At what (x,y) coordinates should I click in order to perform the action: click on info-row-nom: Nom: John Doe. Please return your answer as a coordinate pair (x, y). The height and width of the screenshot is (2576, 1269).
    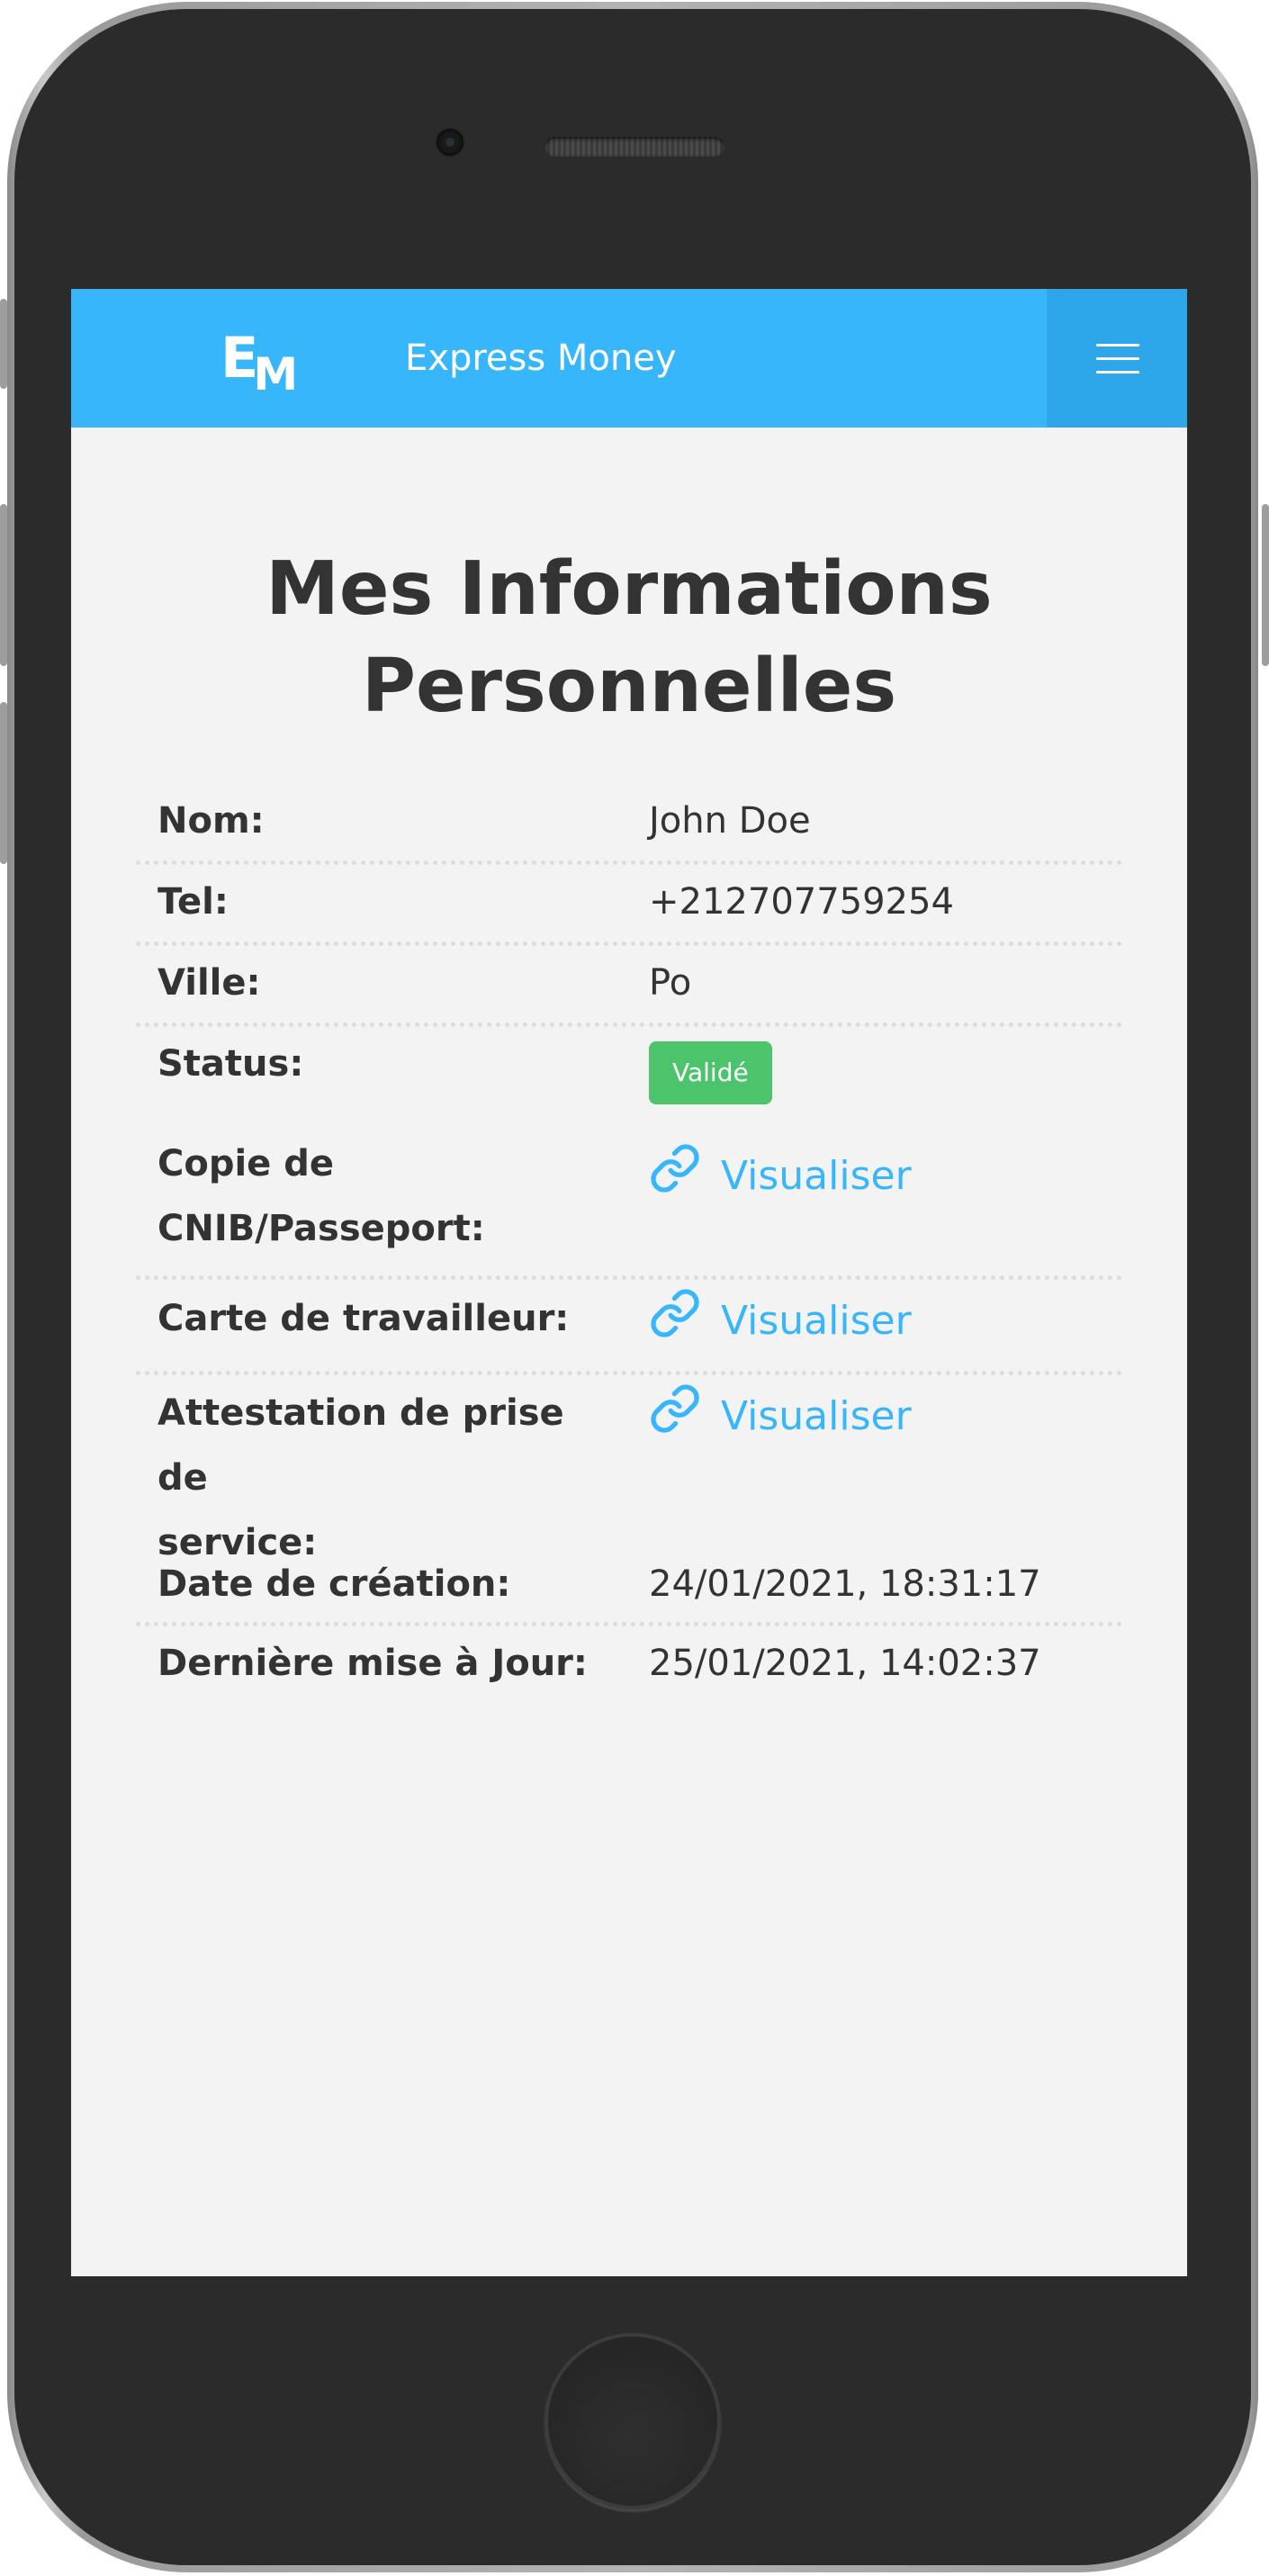
    Looking at the image, I should click on (629, 823).